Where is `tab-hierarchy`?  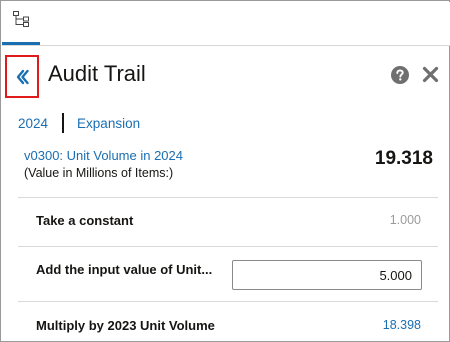 tab-hierarchy is located at coordinates (21, 23).